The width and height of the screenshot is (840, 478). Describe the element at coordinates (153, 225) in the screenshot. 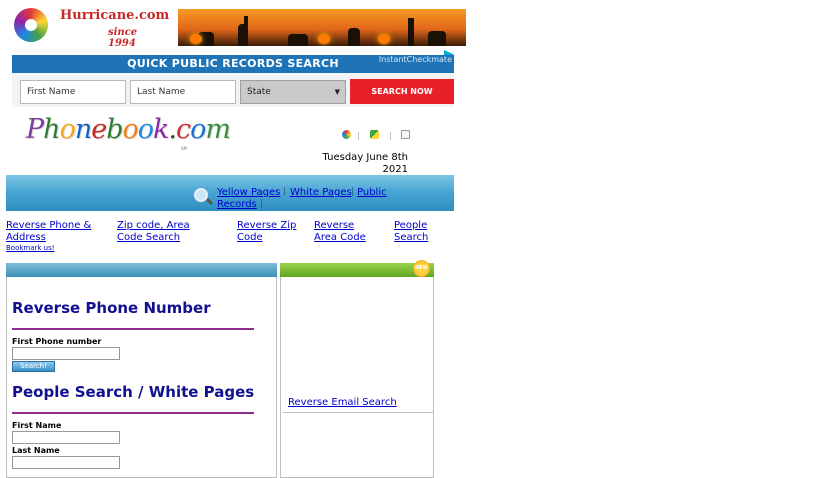

I see `quick-link-line: Zip code, Area` at that location.